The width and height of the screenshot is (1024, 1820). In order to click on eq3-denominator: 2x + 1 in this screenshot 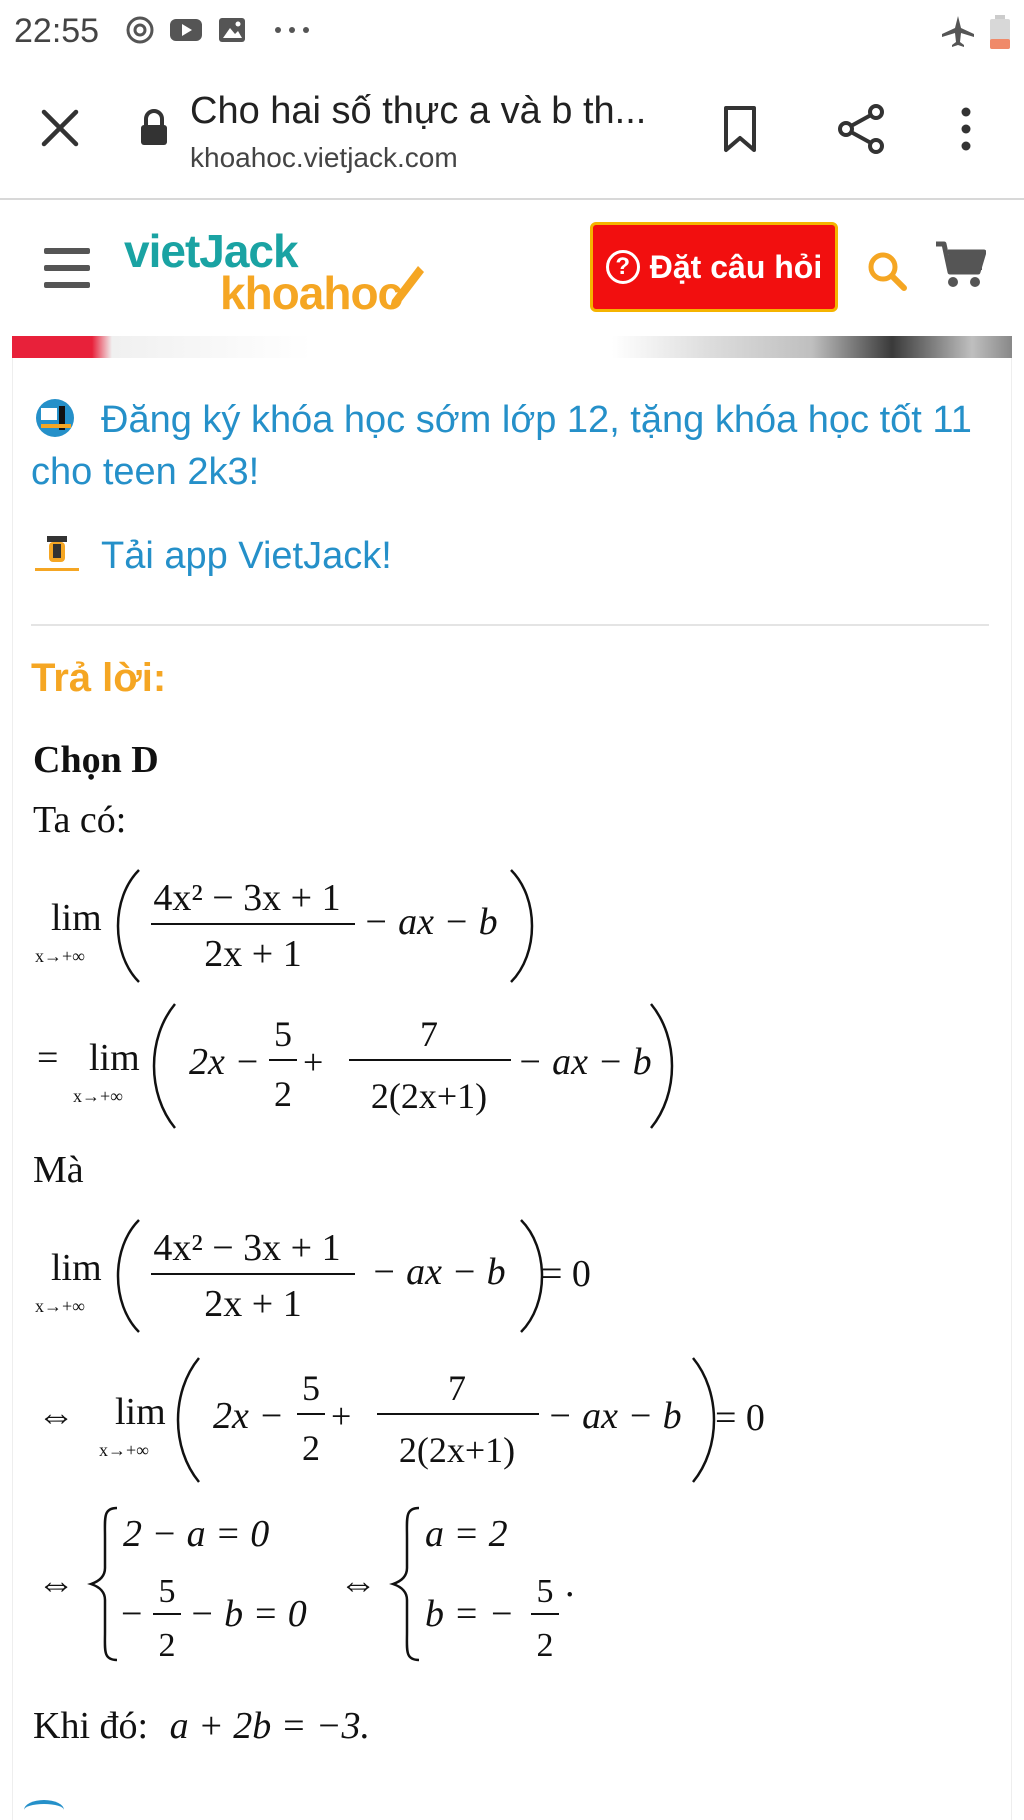, I will do `click(252, 1304)`.